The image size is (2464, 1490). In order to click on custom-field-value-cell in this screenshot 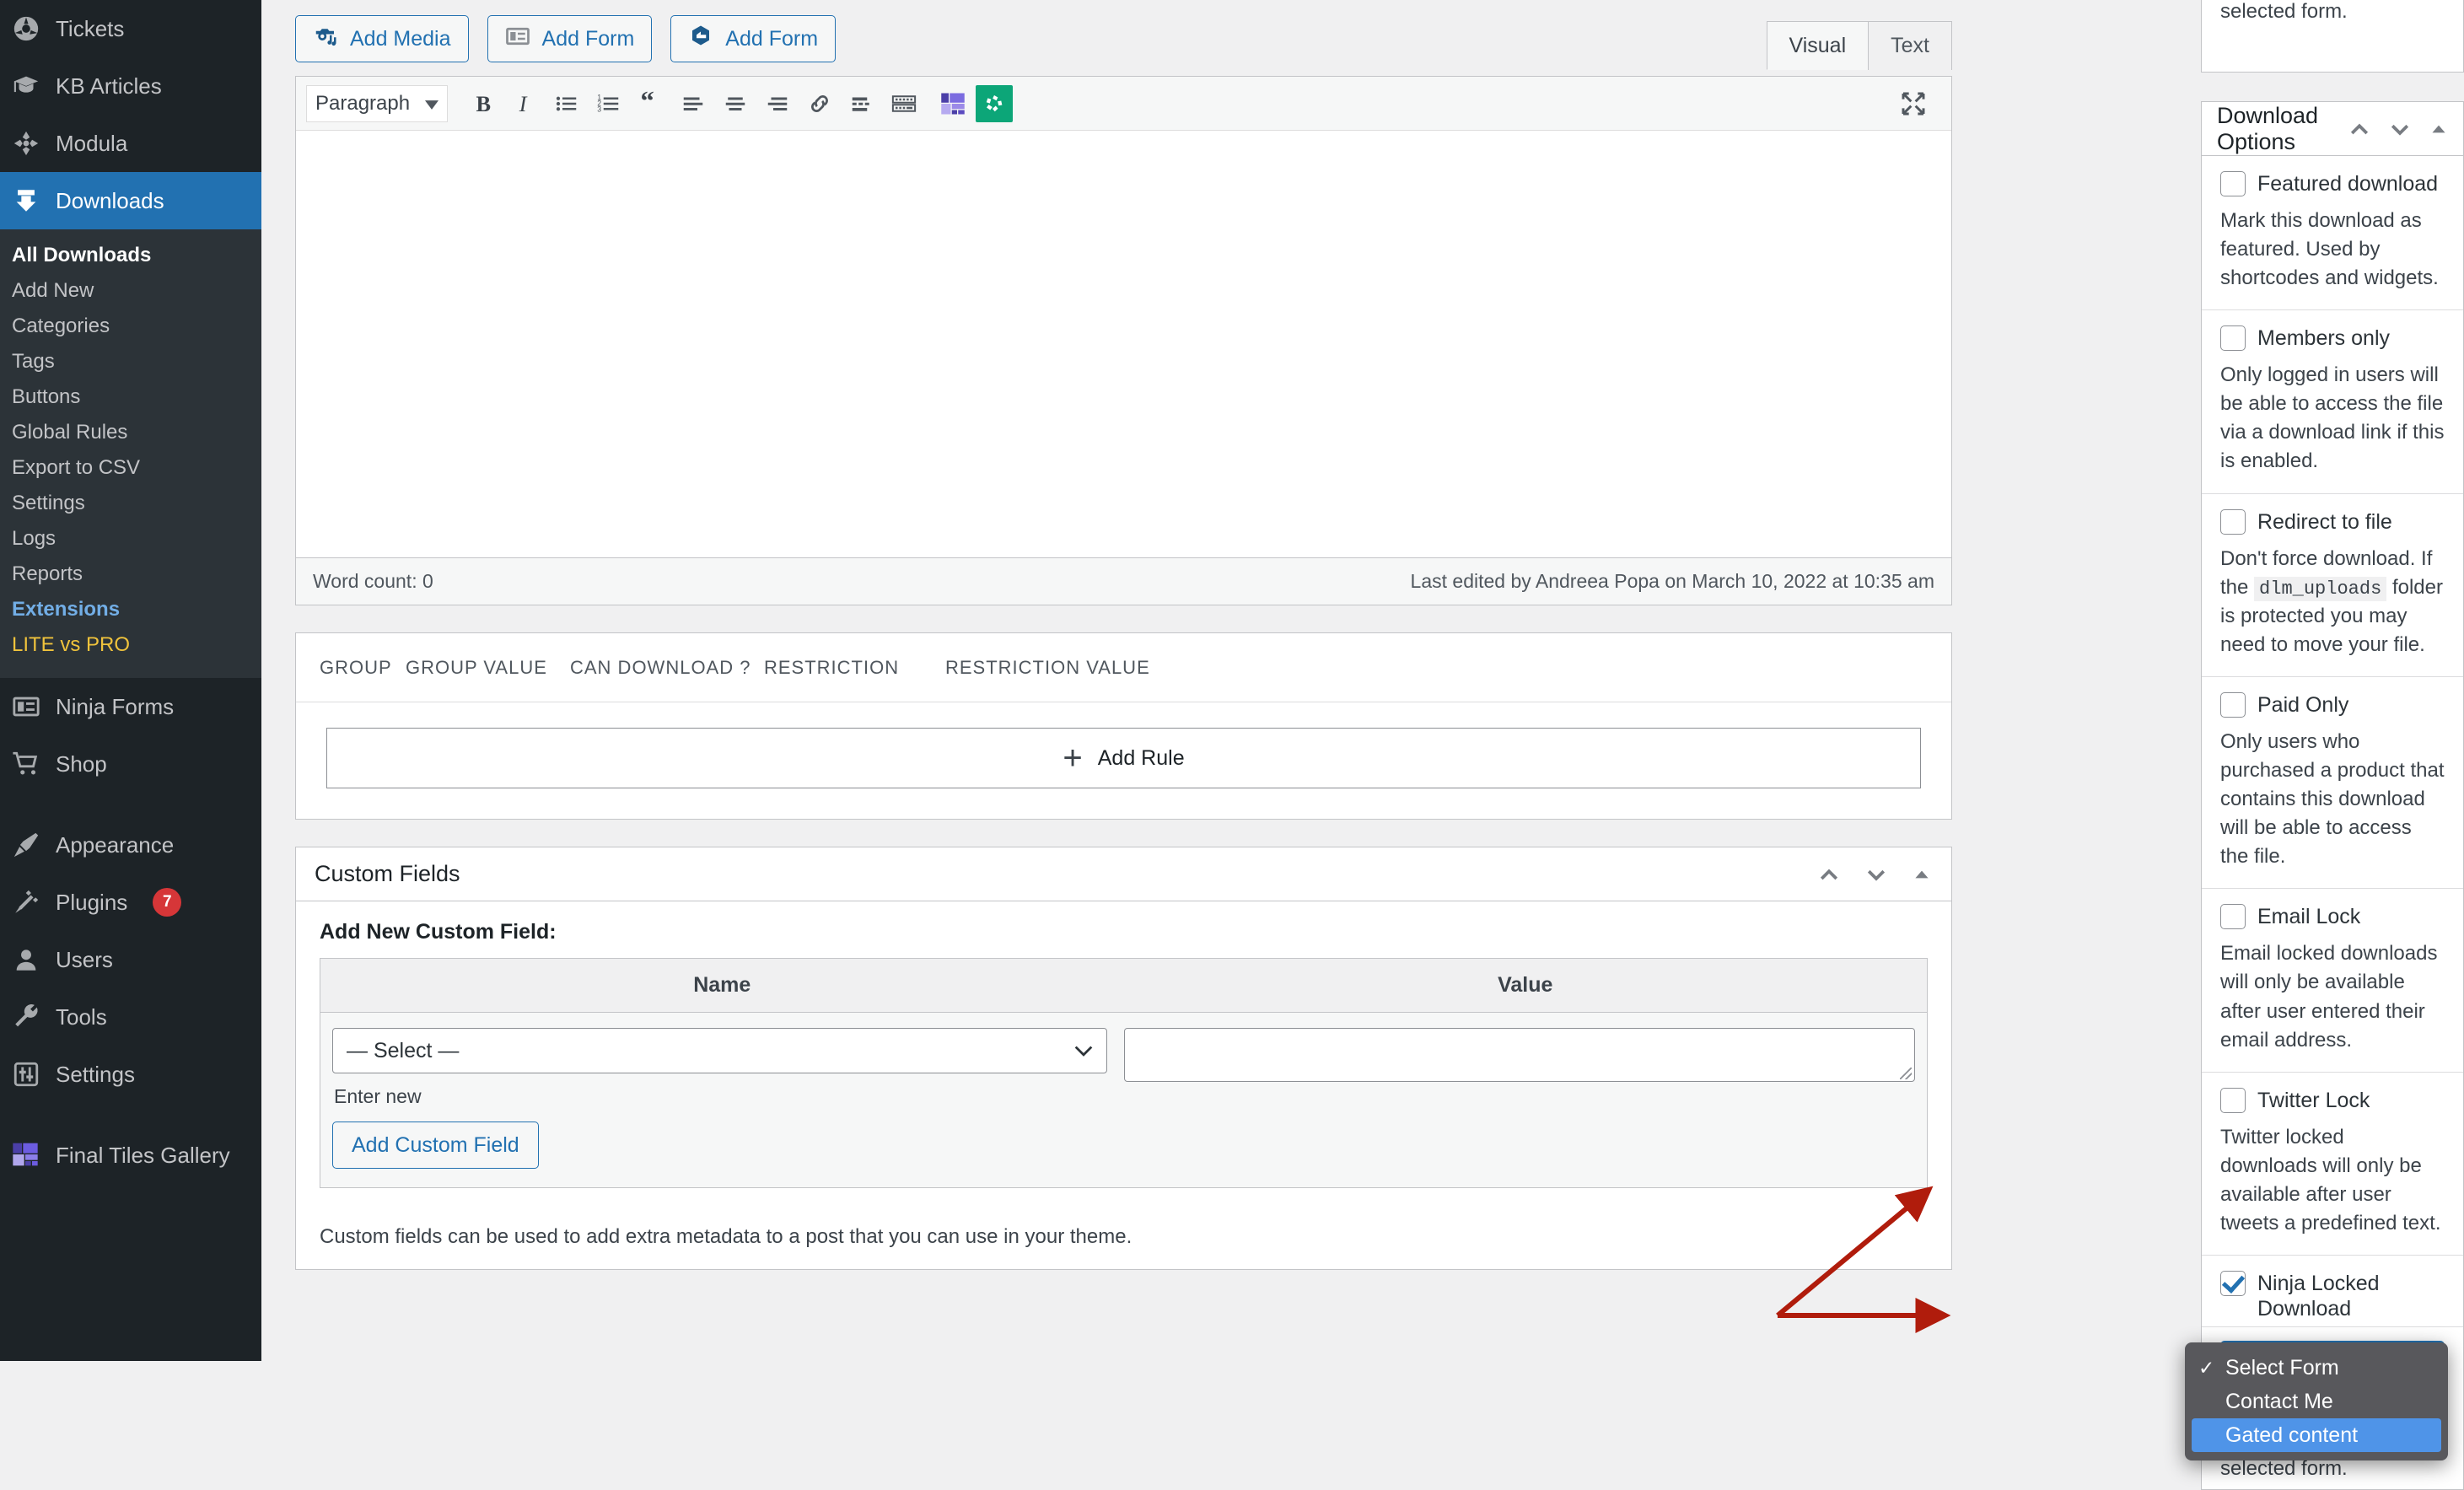, I will do `click(1519, 1098)`.